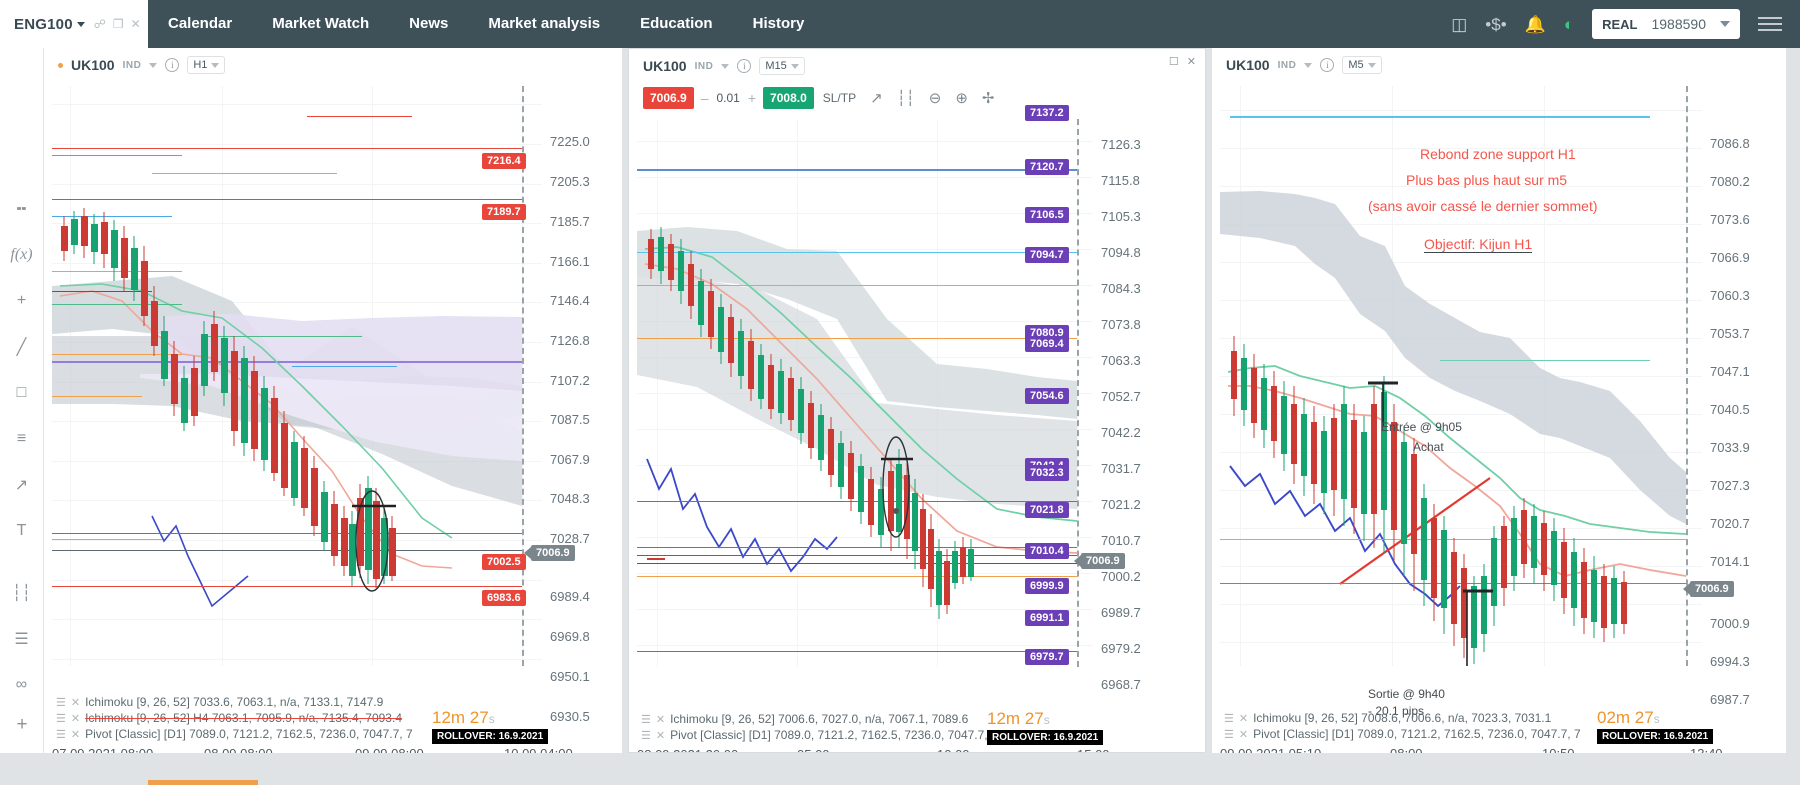  I want to click on y-tick: 6994.3, so click(1730, 661).